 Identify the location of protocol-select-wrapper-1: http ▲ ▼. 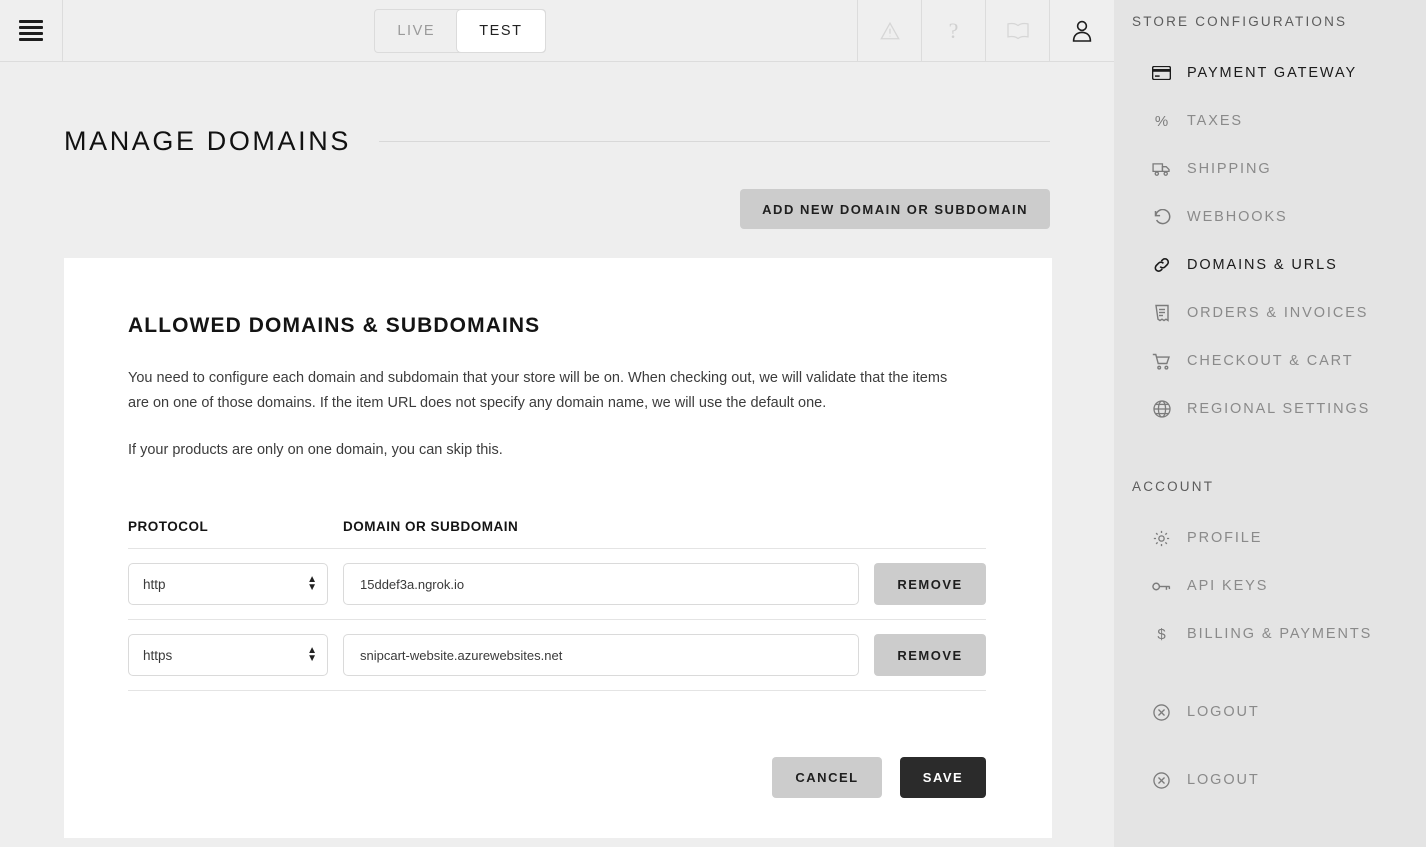
(228, 584).